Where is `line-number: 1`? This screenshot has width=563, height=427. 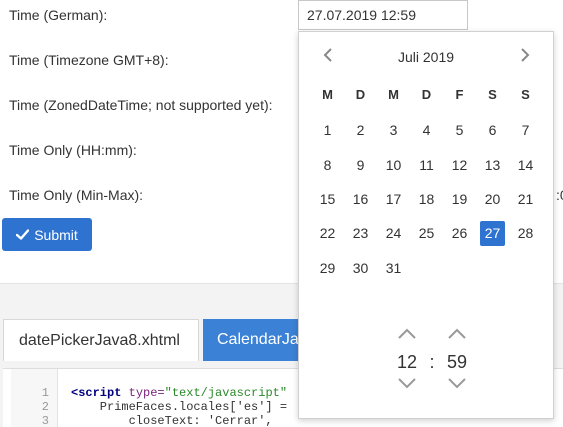
line-number: 1 is located at coordinates (45, 393).